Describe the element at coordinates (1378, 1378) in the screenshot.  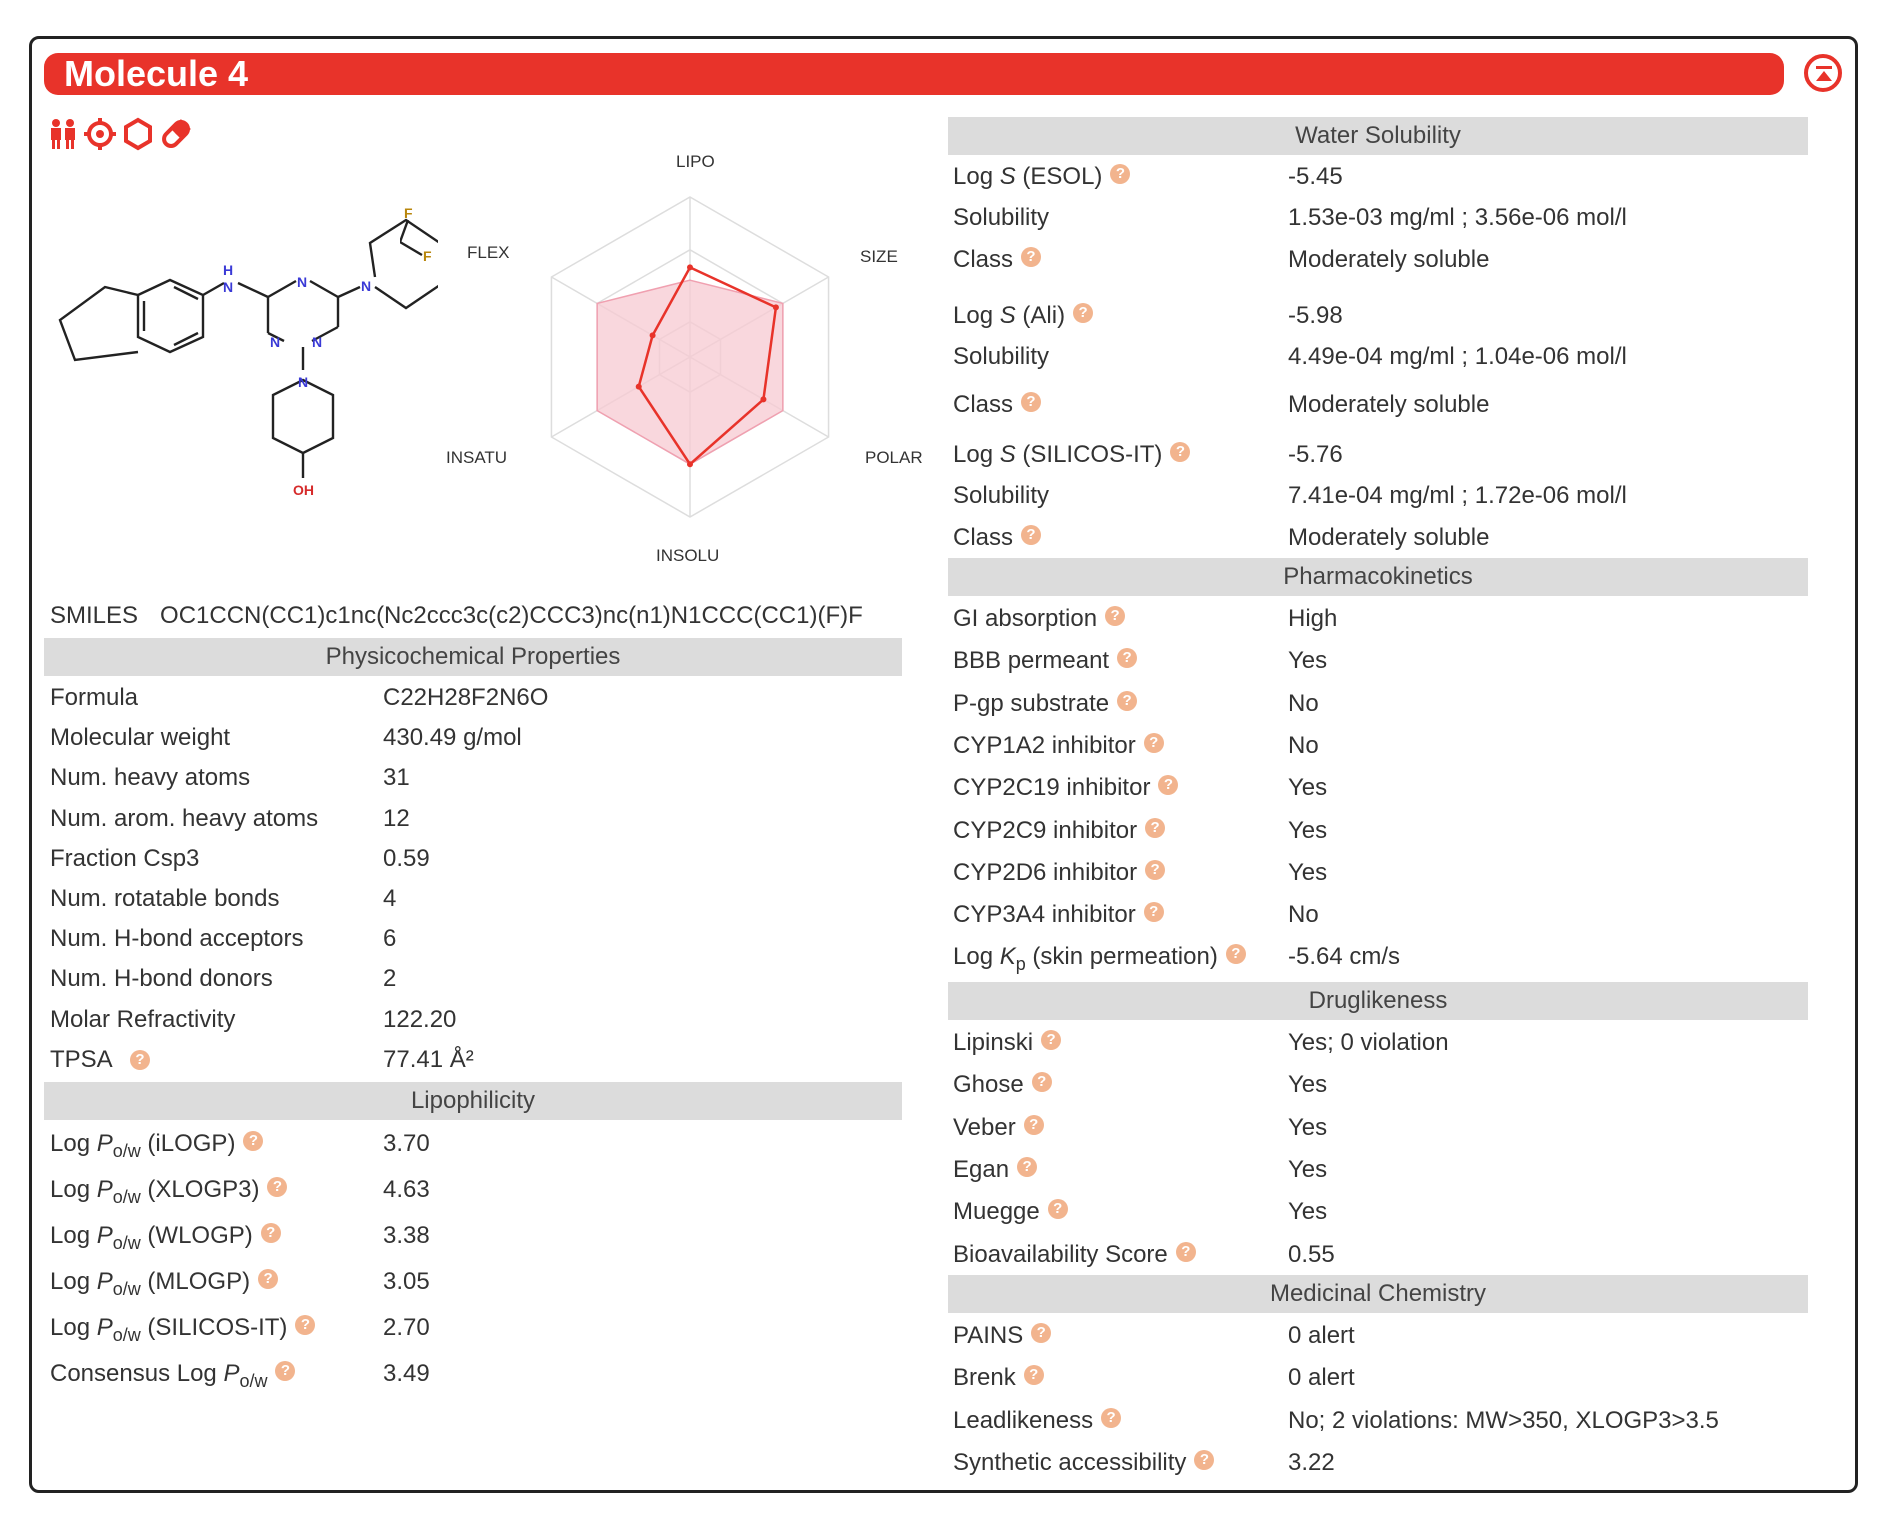
I see `medchem-row: Brenk? 0 alert` at that location.